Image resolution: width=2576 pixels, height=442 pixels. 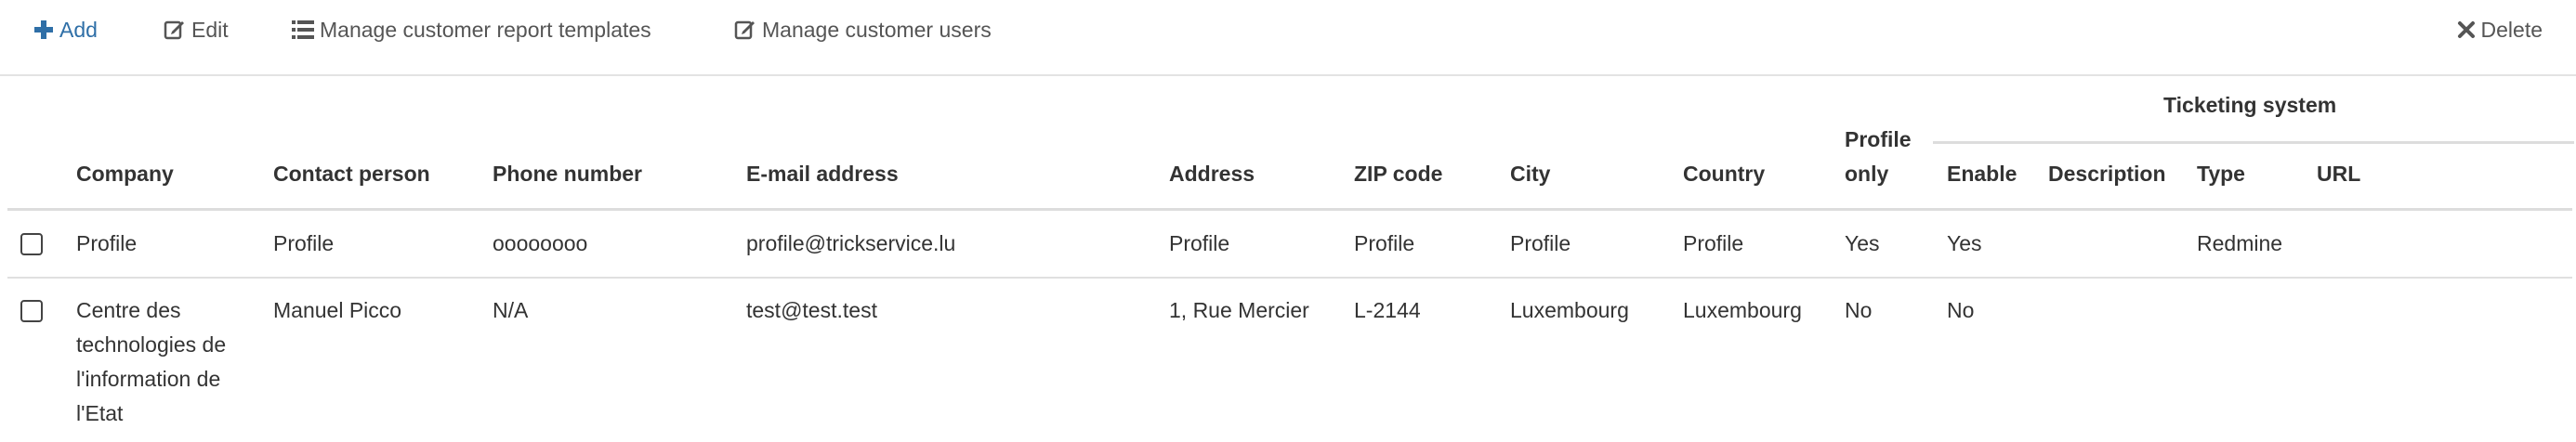 What do you see at coordinates (485, 29) in the screenshot?
I see `manage-report-templates-label: Manage customer report templates` at bounding box center [485, 29].